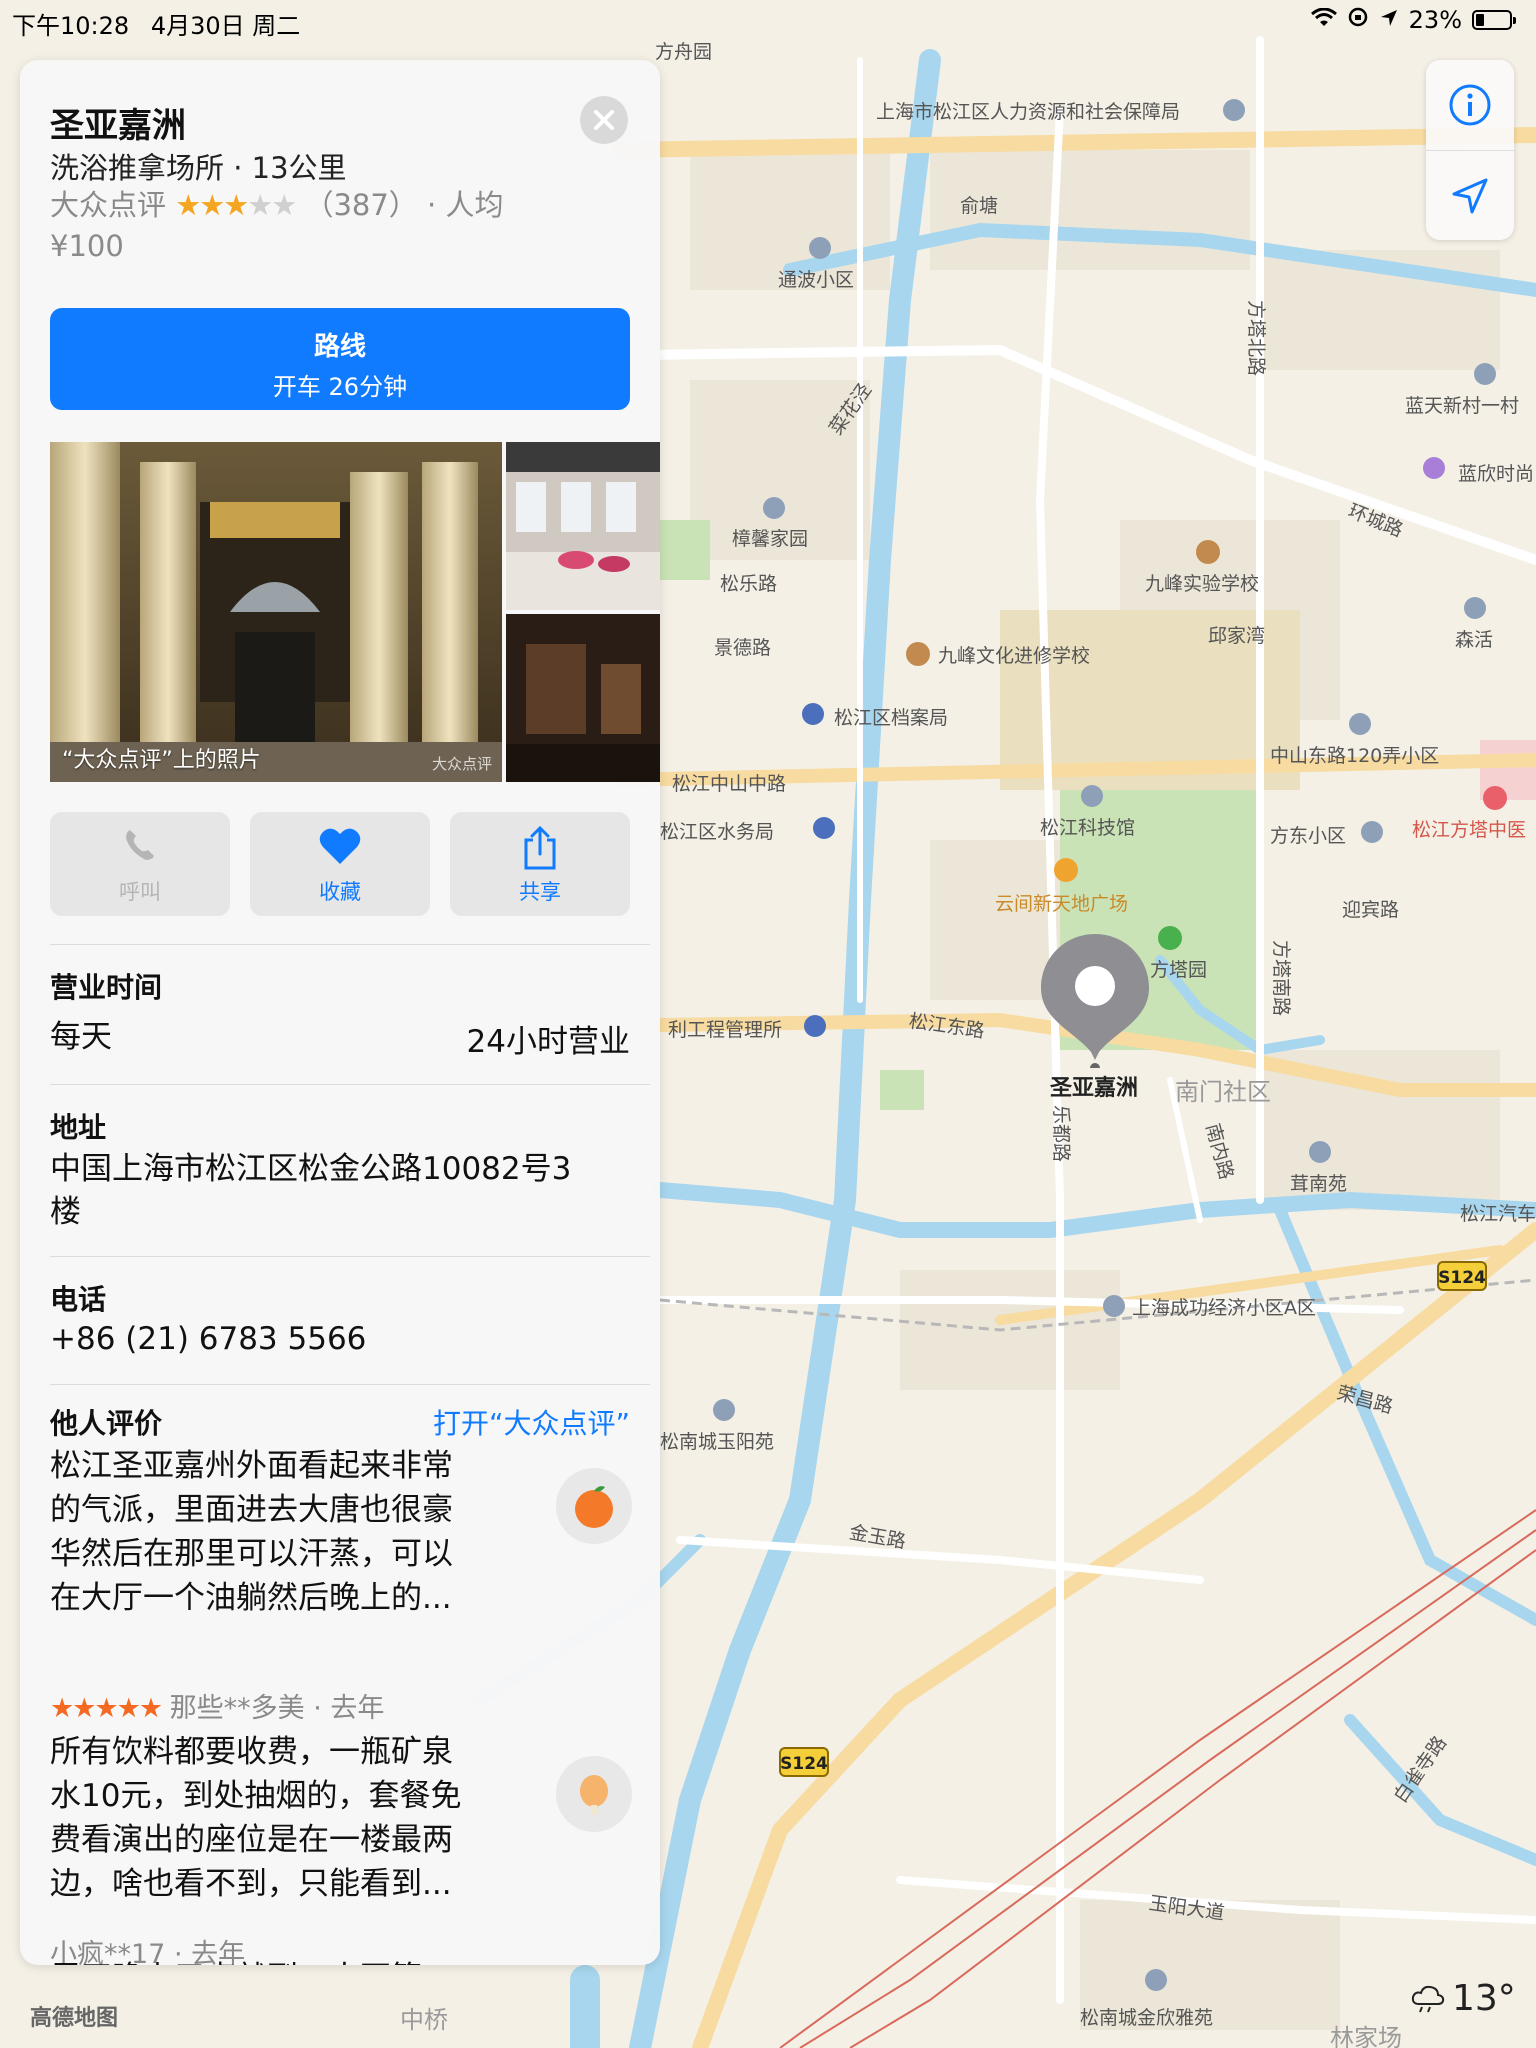 The image size is (1536, 2048). What do you see at coordinates (256, 1796) in the screenshot?
I see `review-line: 水10元，到处抽烟的，套餐免` at bounding box center [256, 1796].